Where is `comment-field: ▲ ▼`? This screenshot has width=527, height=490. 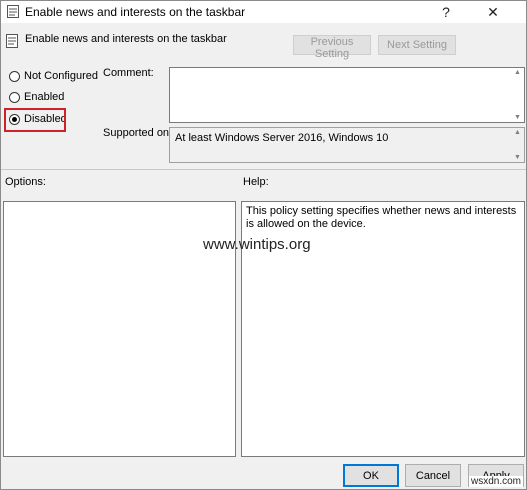
comment-field: ▲ ▼ is located at coordinates (347, 95).